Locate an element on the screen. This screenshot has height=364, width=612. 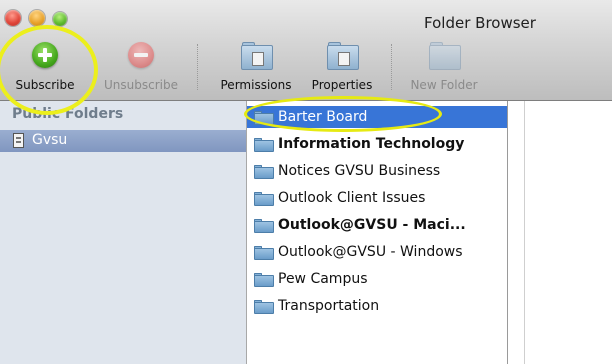
list-item: Information Technology is located at coordinates (377, 144).